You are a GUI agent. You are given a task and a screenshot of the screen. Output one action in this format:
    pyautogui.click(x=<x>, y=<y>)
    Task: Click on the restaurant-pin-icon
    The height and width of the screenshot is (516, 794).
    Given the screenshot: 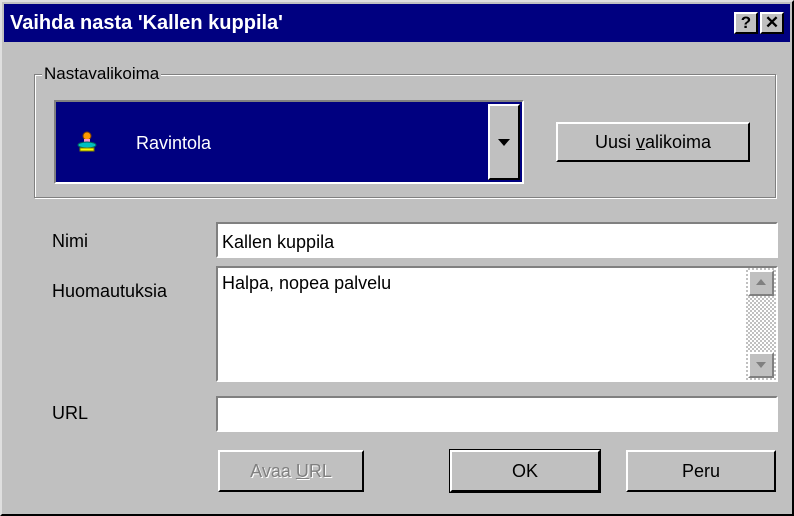 What is the action you would take?
    pyautogui.click(x=87, y=141)
    